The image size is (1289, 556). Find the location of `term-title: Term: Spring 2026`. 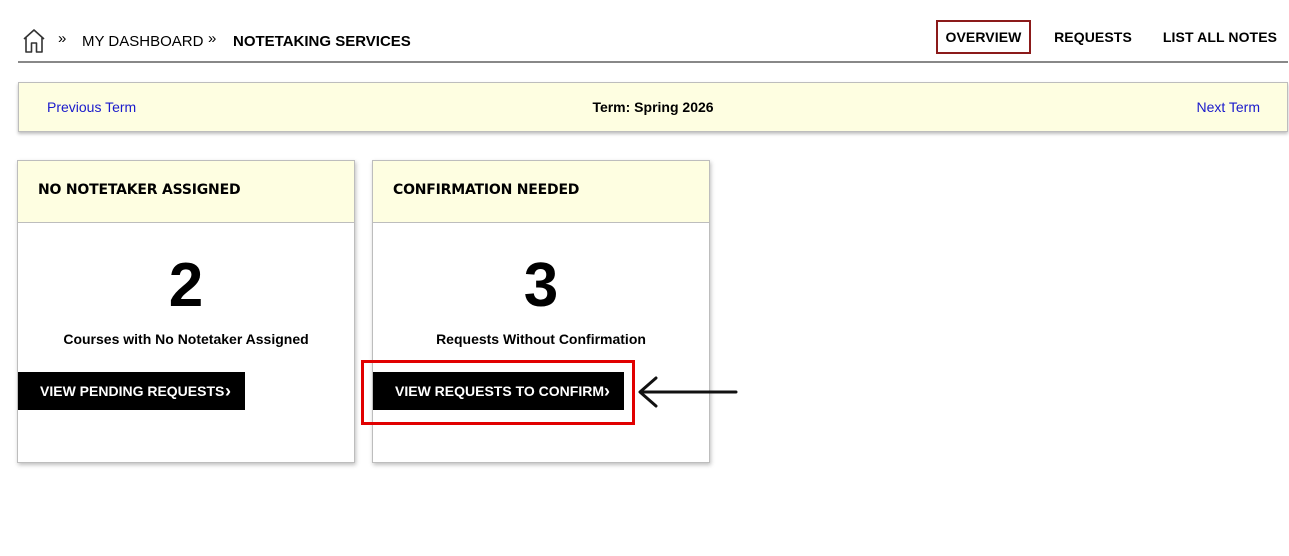

term-title: Term: Spring 2026 is located at coordinates (653, 107).